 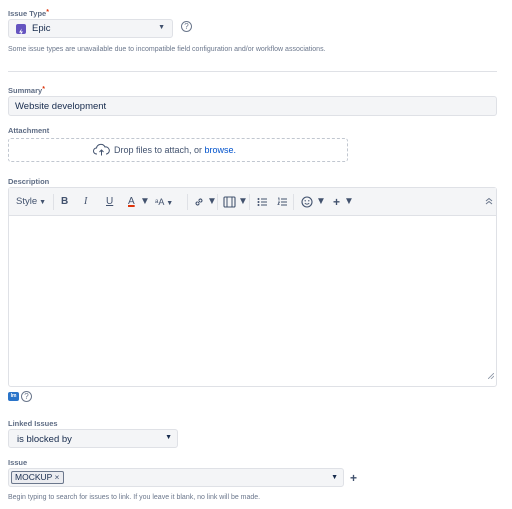 I want to click on numbered-list-icon, so click(x=282, y=202).